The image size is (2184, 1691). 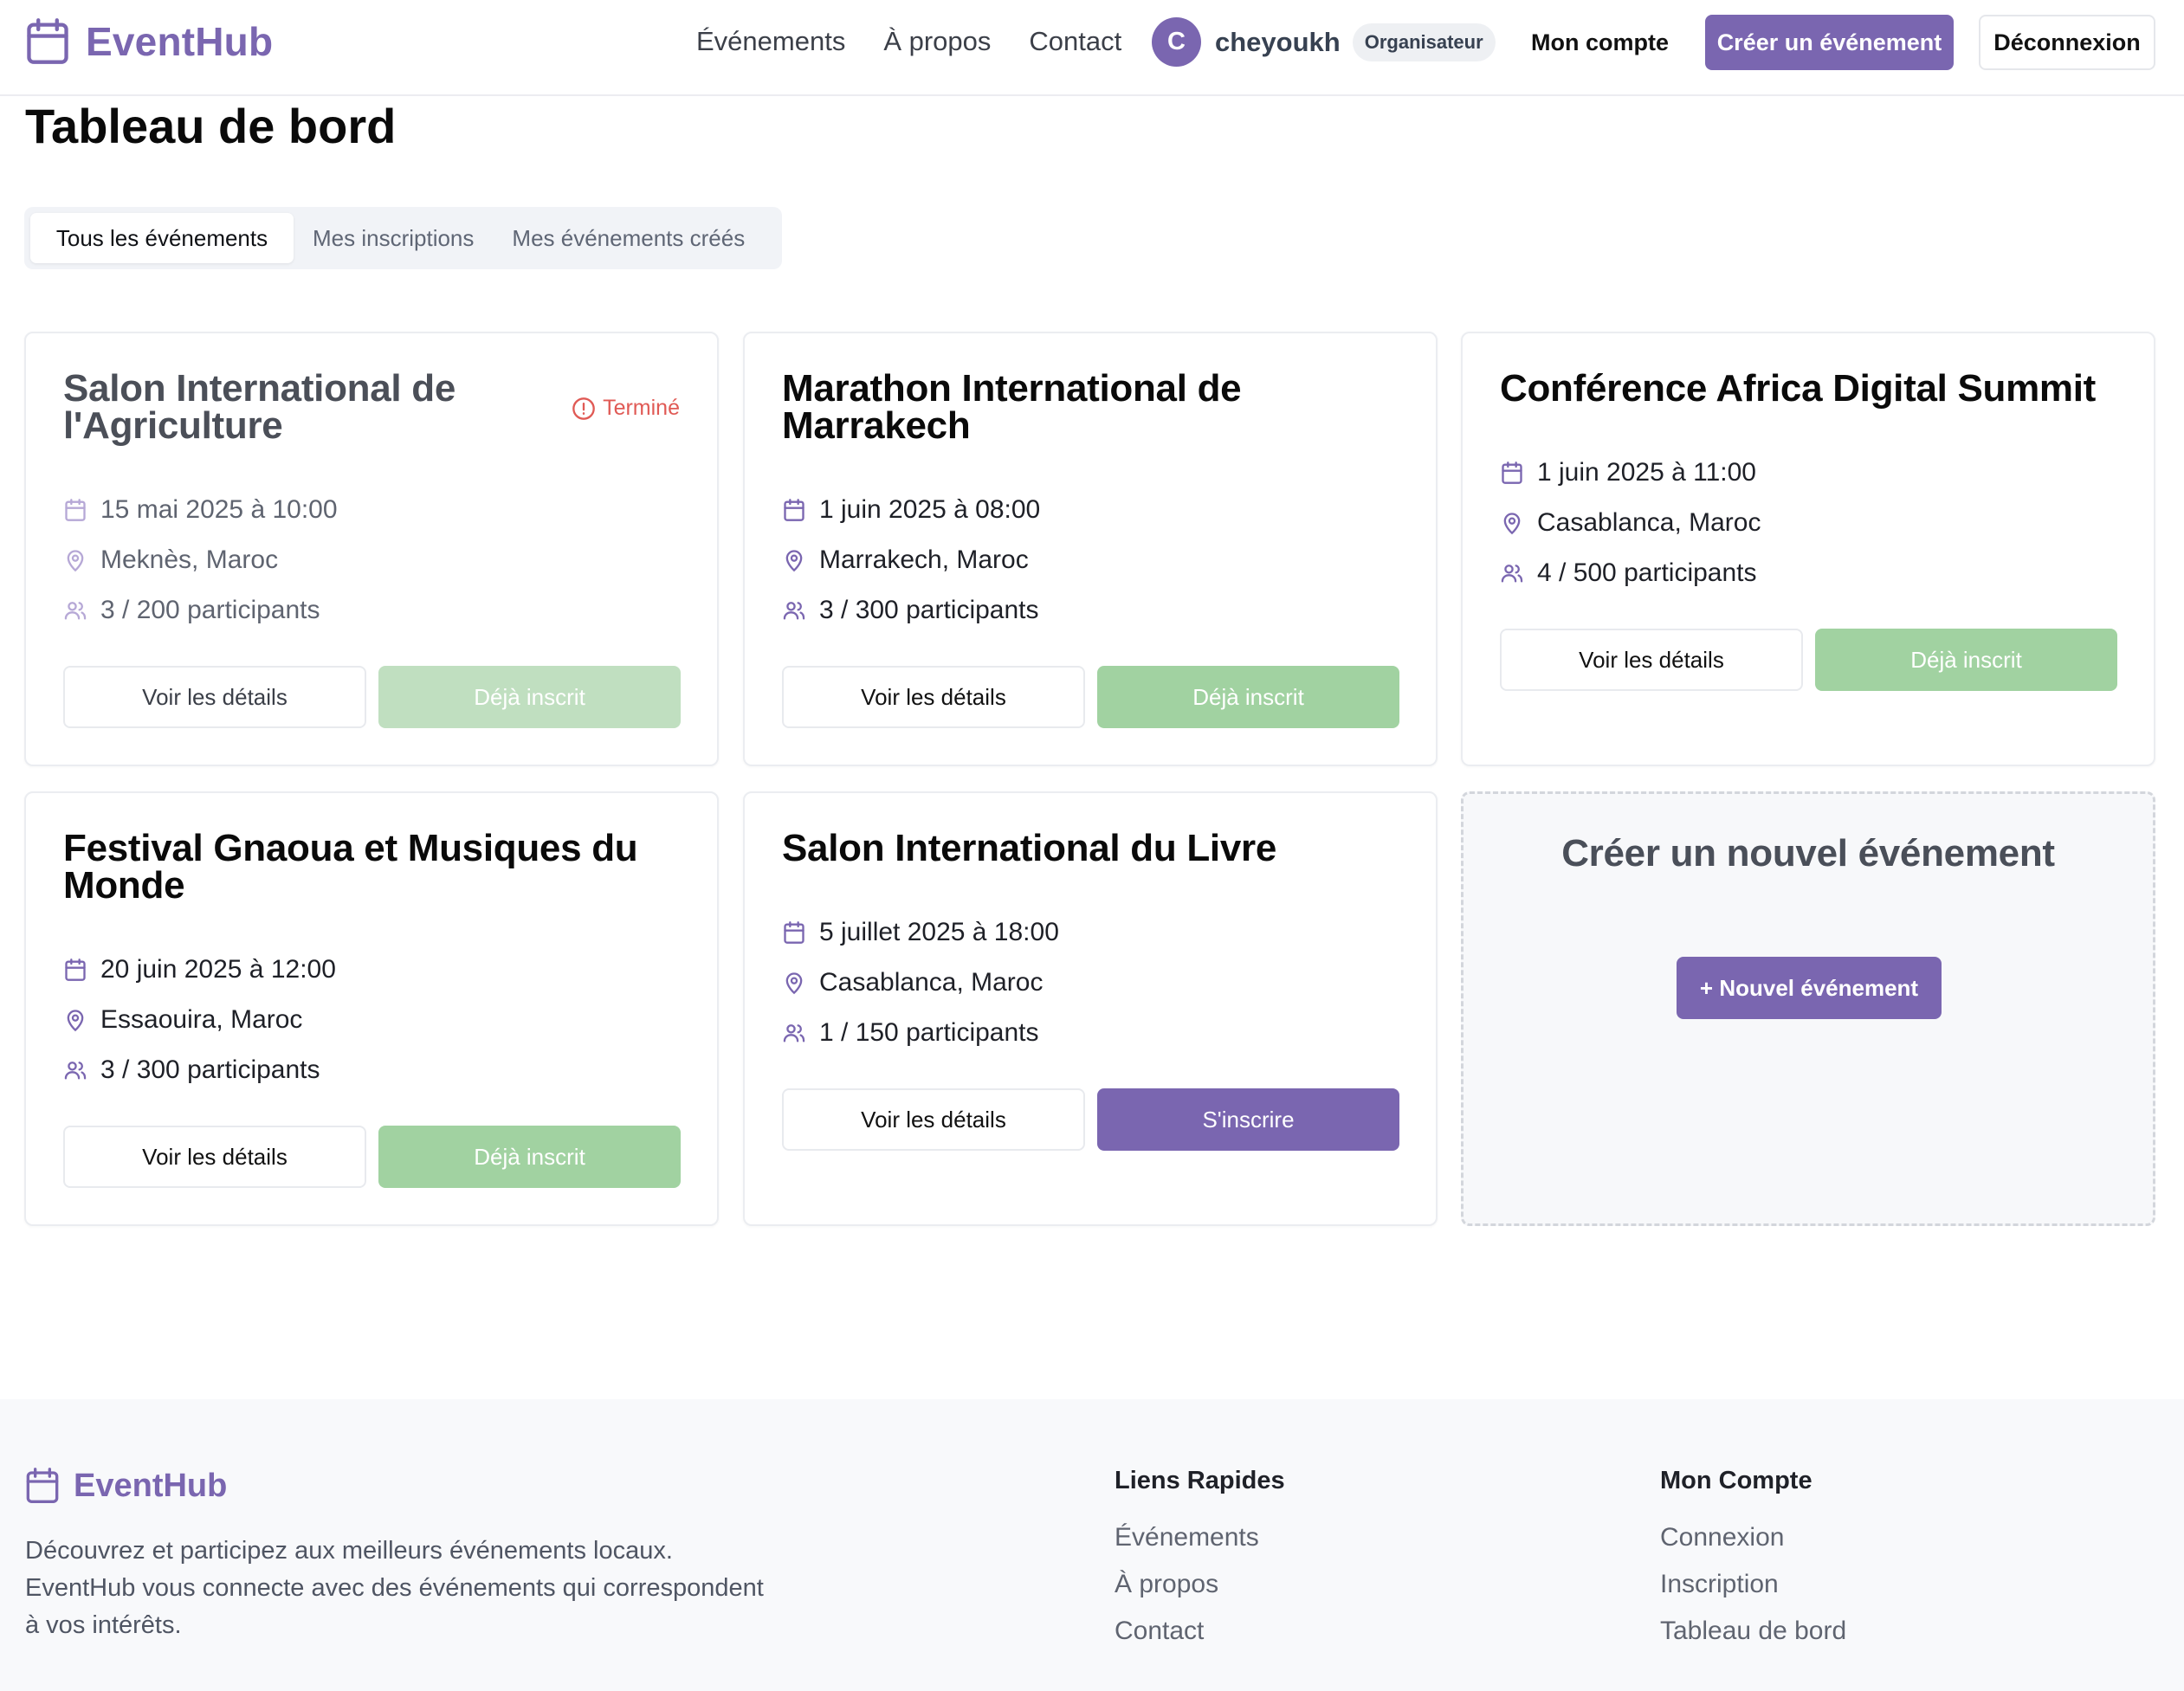 I want to click on my-account-button: Mon compte, so click(x=1599, y=43).